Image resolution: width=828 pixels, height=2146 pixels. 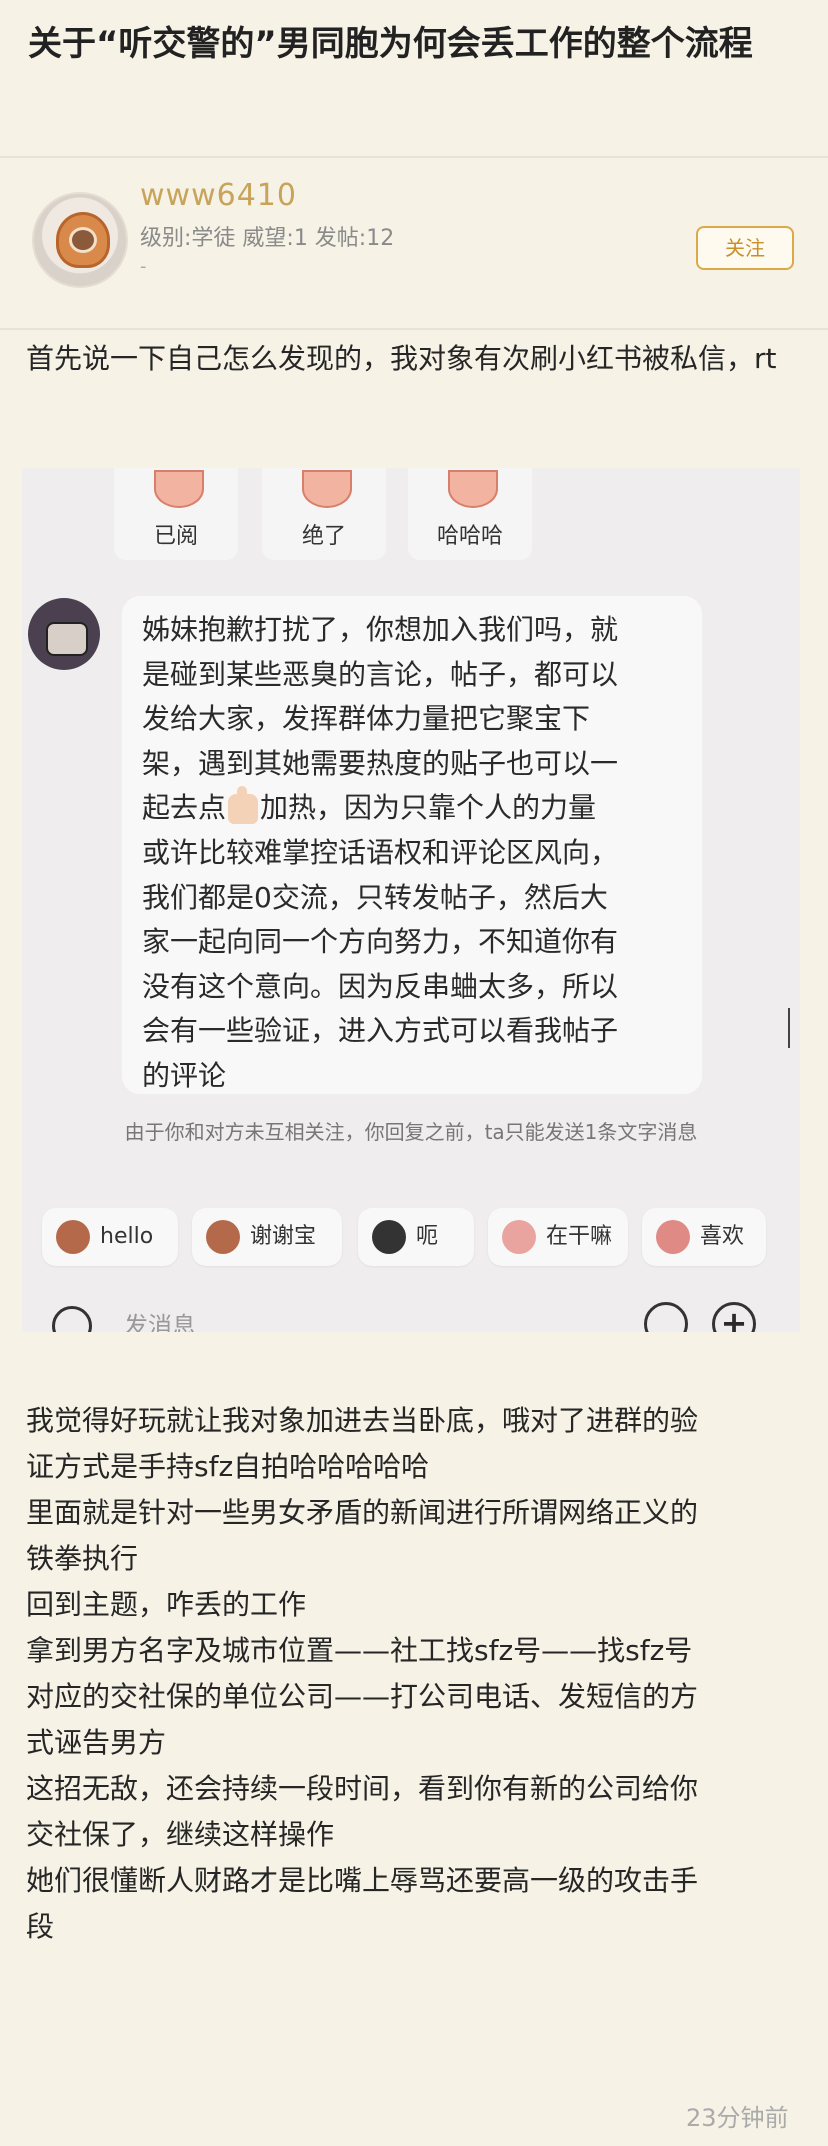 I want to click on chip-label: 谢谢宝, so click(x=283, y=1236).